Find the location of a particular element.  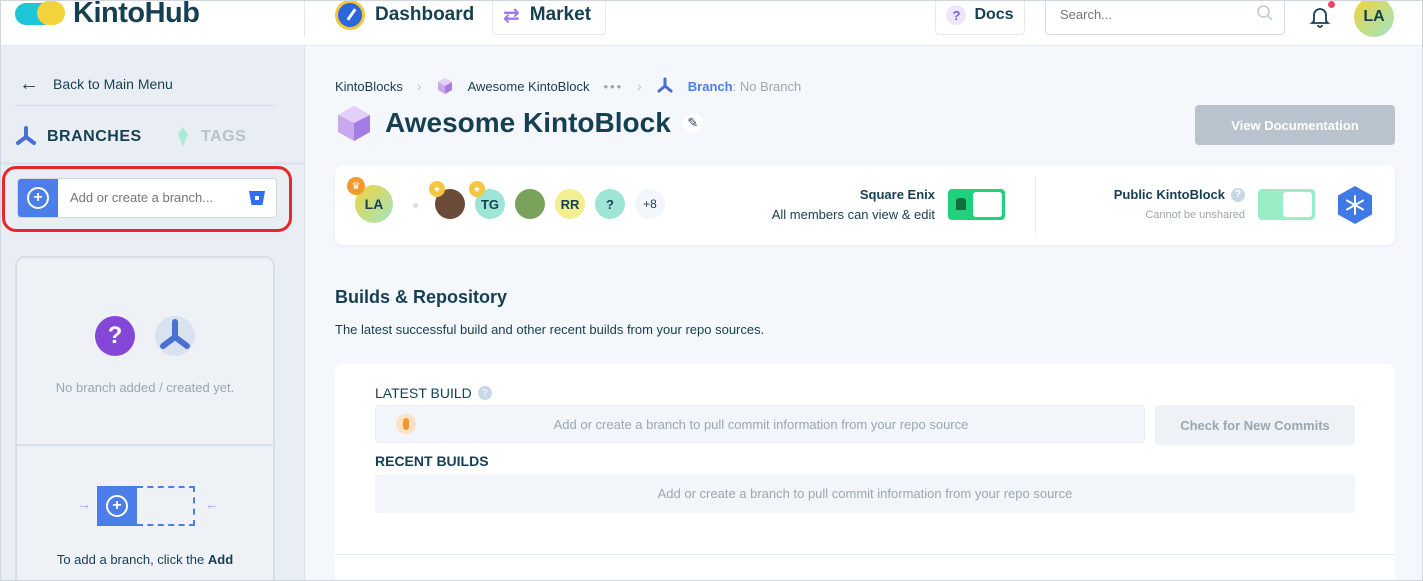

add-branch-hint: To add a branch, click the Add is located at coordinates (145, 560).